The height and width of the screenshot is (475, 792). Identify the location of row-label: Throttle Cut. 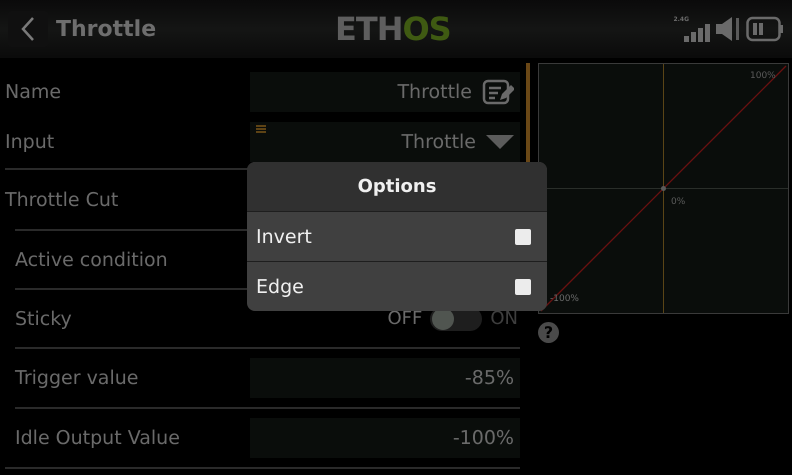
(62, 199).